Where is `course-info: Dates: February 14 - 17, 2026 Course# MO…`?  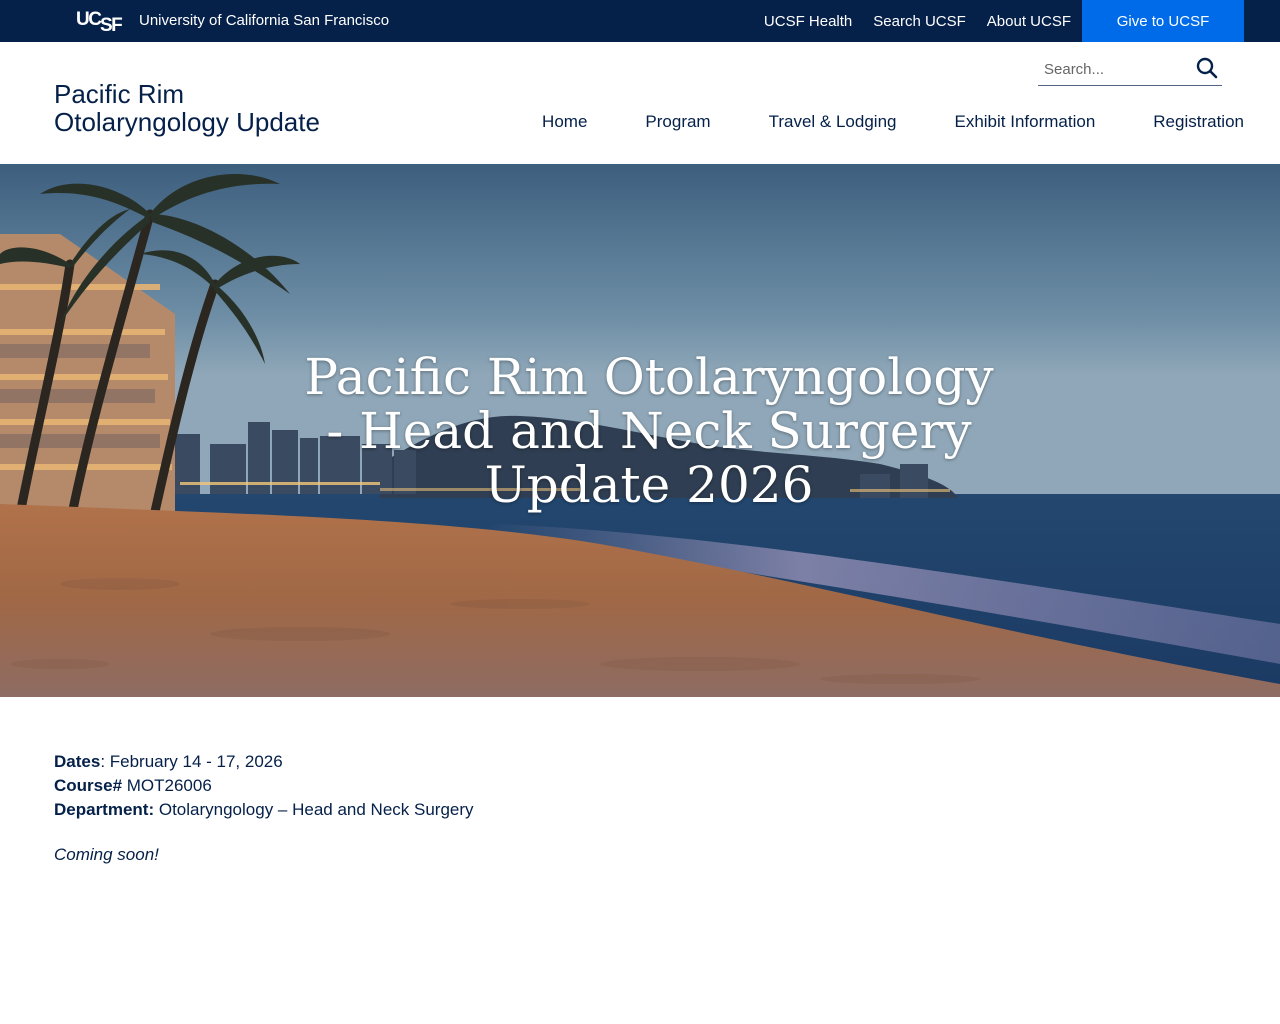
course-info: Dates: February 14 - 17, 2026 Course# MO… is located at coordinates (504, 786).